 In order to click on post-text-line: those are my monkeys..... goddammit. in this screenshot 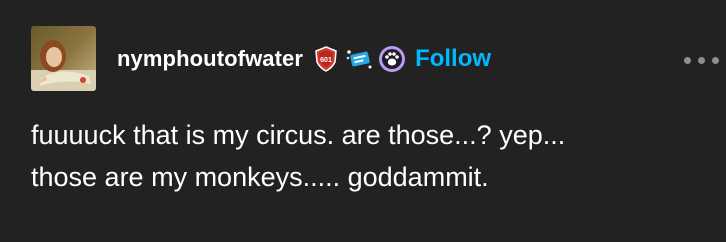, I will do `click(260, 177)`.